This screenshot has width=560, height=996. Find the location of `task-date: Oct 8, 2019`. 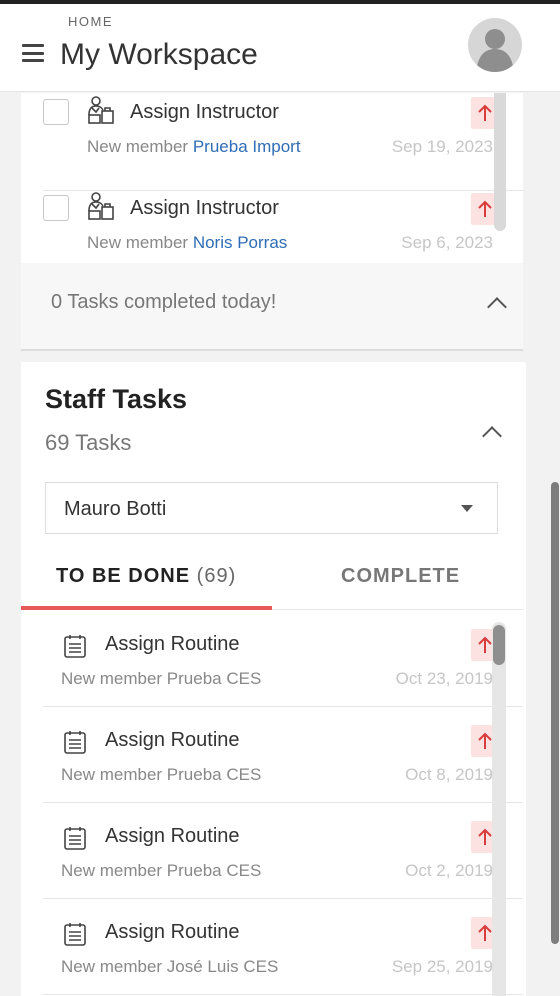

task-date: Oct 8, 2019 is located at coordinates (449, 774).